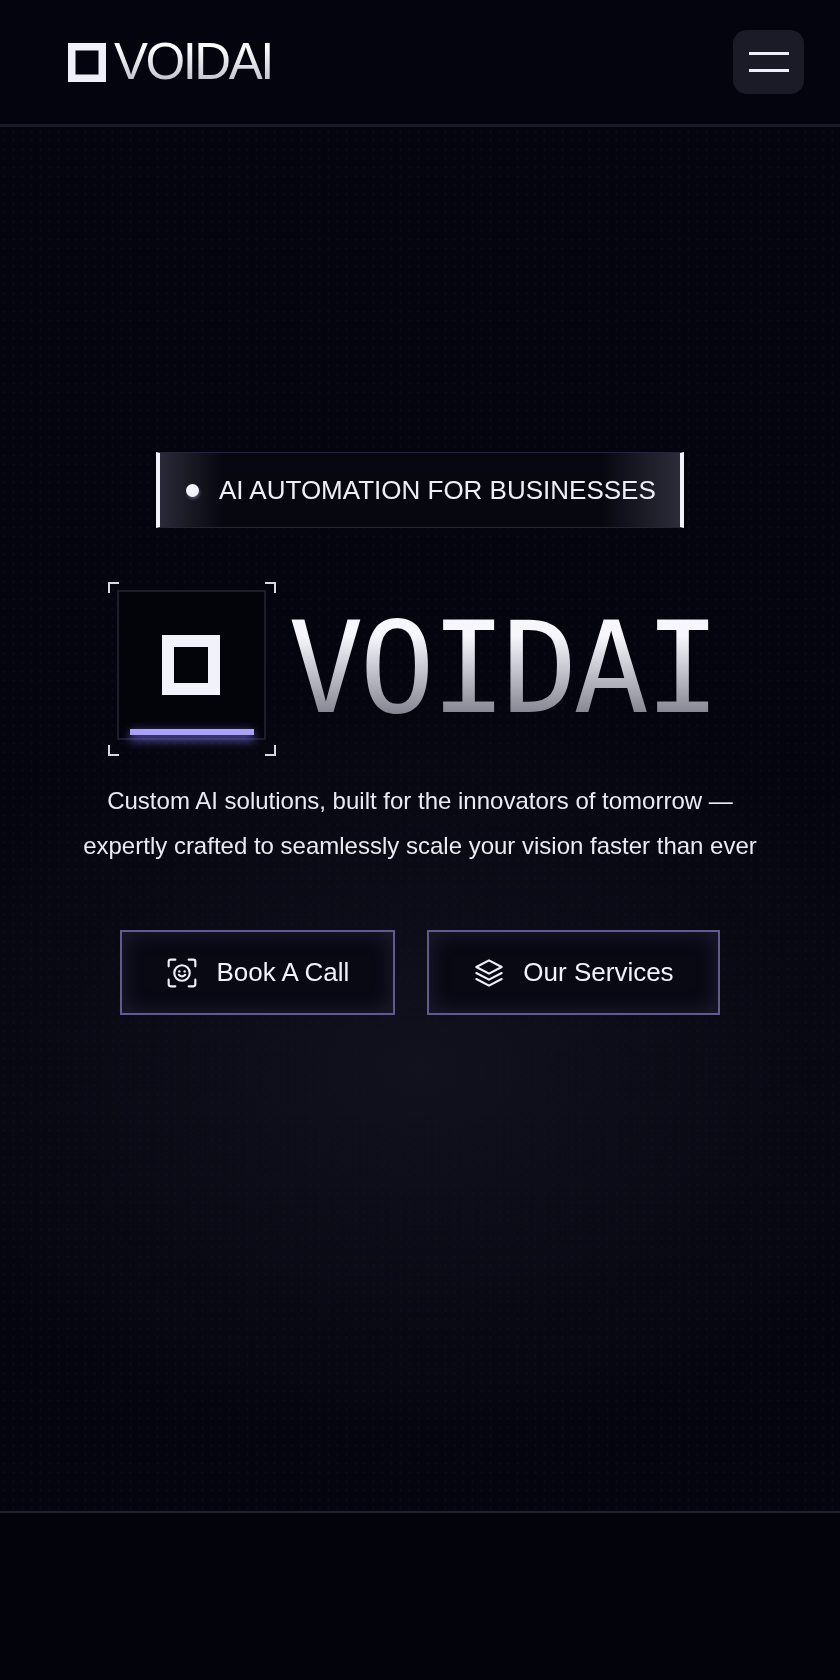  Describe the element at coordinates (258, 972) in the screenshot. I see `book-call-button: Book A Call` at that location.